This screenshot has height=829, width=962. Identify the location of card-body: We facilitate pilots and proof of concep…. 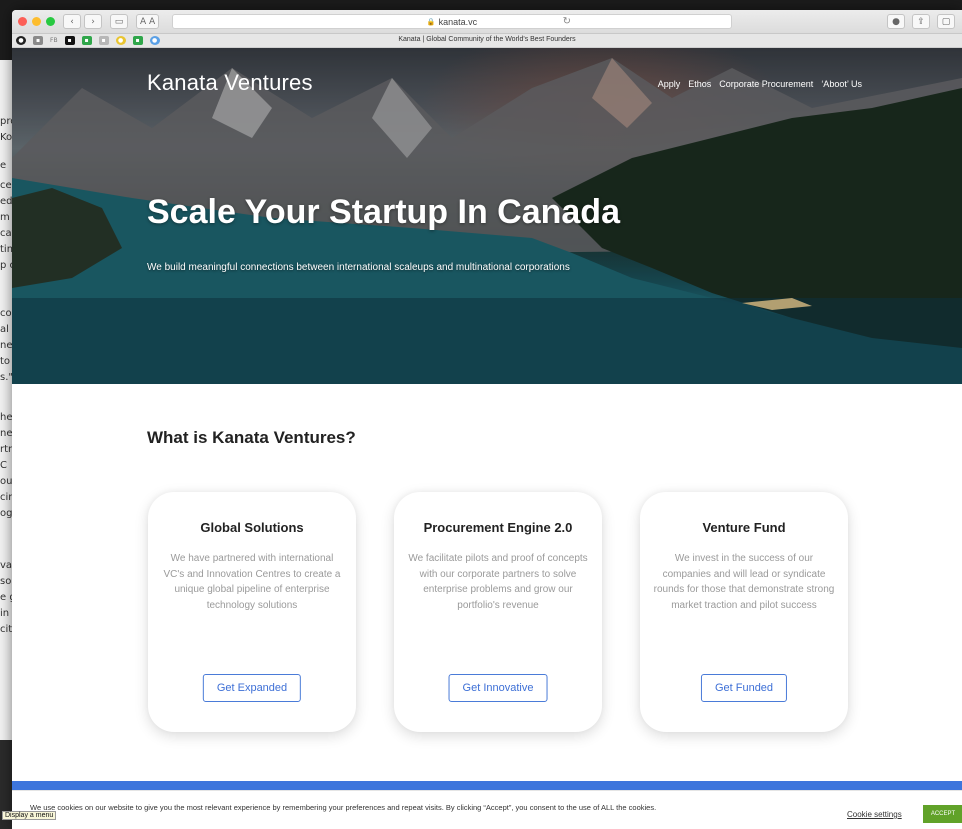
(498, 582).